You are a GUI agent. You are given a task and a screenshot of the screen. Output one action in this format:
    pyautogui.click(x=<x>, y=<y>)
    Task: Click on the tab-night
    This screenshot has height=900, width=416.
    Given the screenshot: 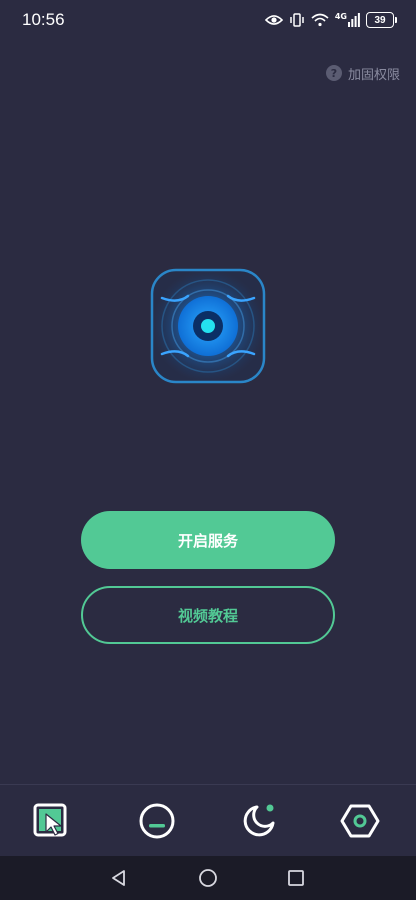 What is the action you would take?
    pyautogui.click(x=259, y=823)
    